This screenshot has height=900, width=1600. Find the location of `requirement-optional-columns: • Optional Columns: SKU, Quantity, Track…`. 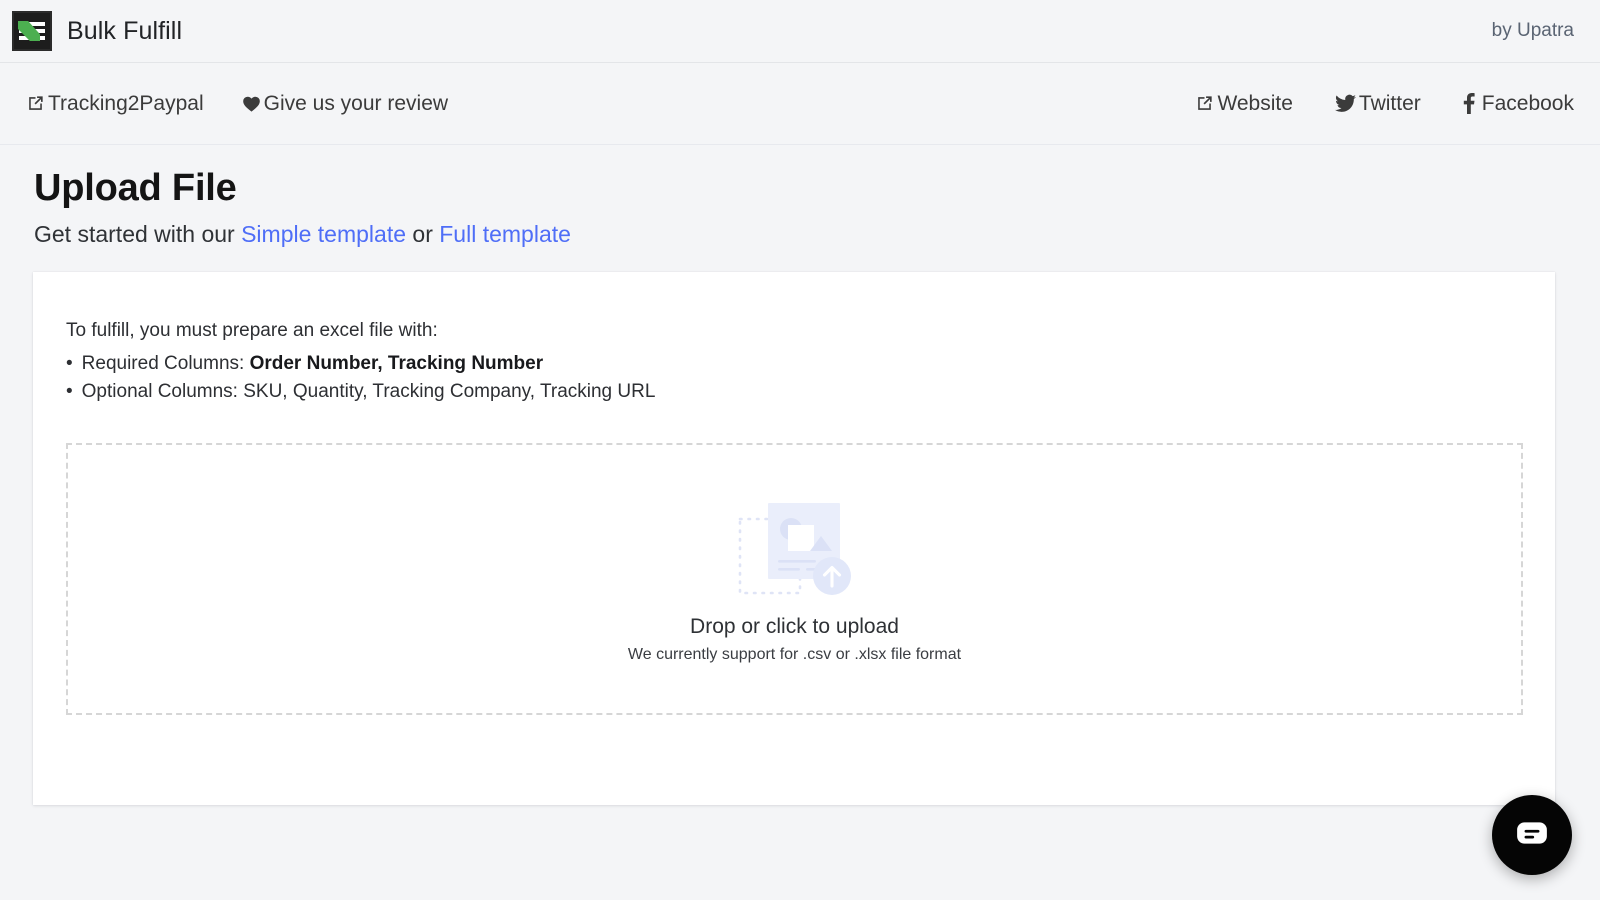

requirement-optional-columns: • Optional Columns: SKU, Quantity, Track… is located at coordinates (794, 392).